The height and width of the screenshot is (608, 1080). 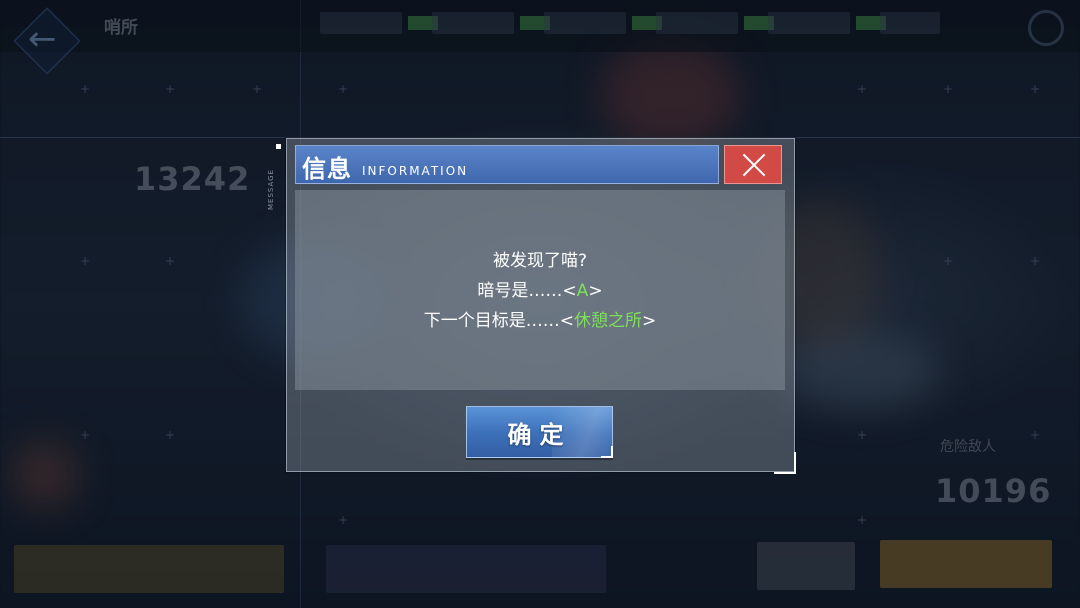 What do you see at coordinates (415, 171) in the screenshot?
I see `dialog-title-en: INFORMATION` at bounding box center [415, 171].